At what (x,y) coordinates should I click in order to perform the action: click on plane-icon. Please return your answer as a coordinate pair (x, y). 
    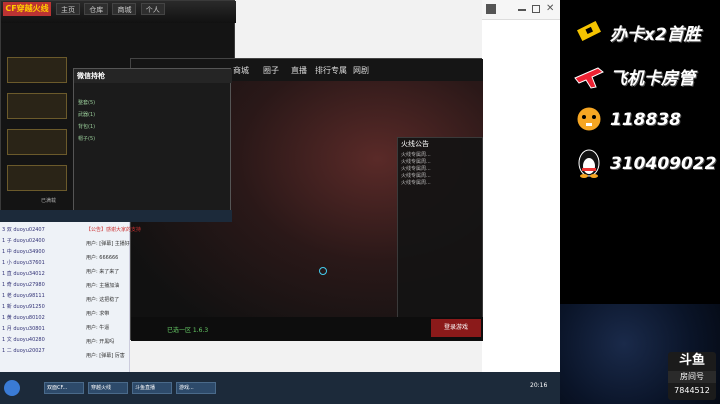
    Looking at the image, I should click on (589, 78).